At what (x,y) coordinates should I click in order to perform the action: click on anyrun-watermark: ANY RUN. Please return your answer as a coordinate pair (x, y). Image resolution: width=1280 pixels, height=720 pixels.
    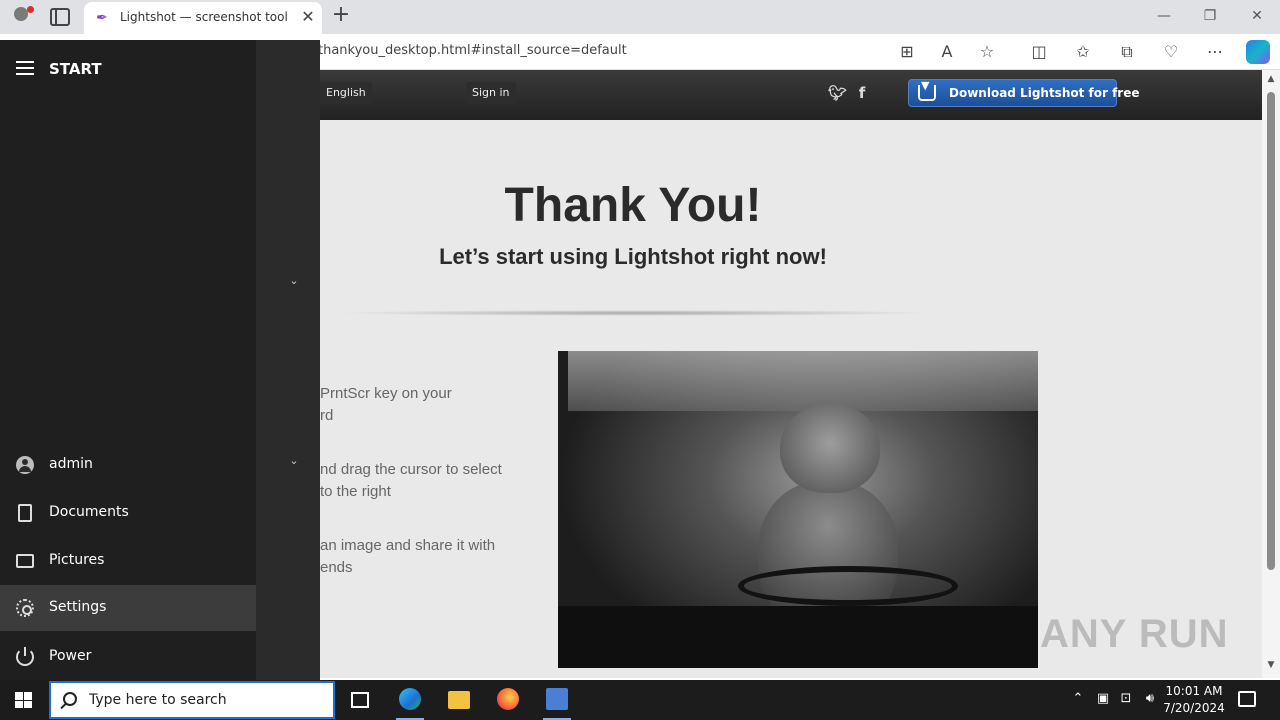
    Looking at the image, I should click on (1134, 634).